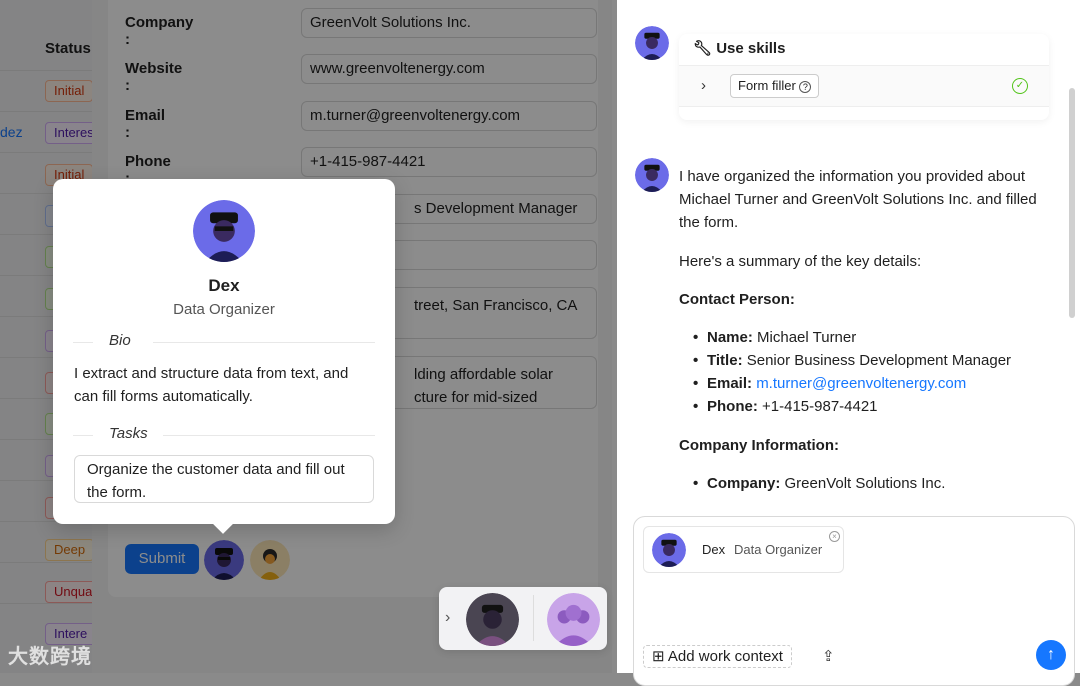 Image resolution: width=1080 pixels, height=686 pixels. I want to click on bio-label: Bio, so click(120, 340).